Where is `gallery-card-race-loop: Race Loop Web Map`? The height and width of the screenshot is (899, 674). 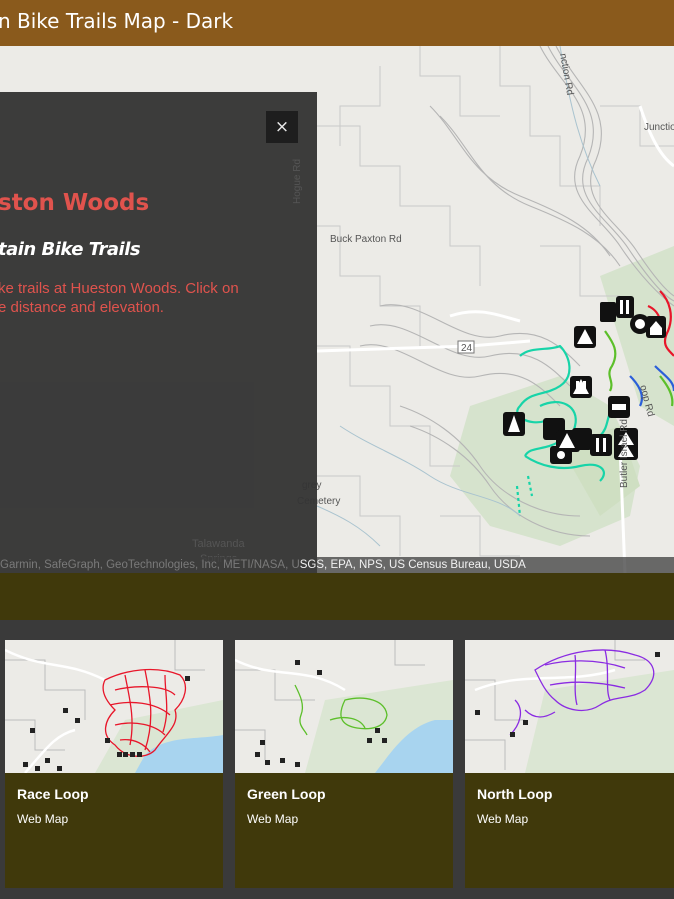
gallery-card-race-loop: Race Loop Web Map is located at coordinates (114, 764).